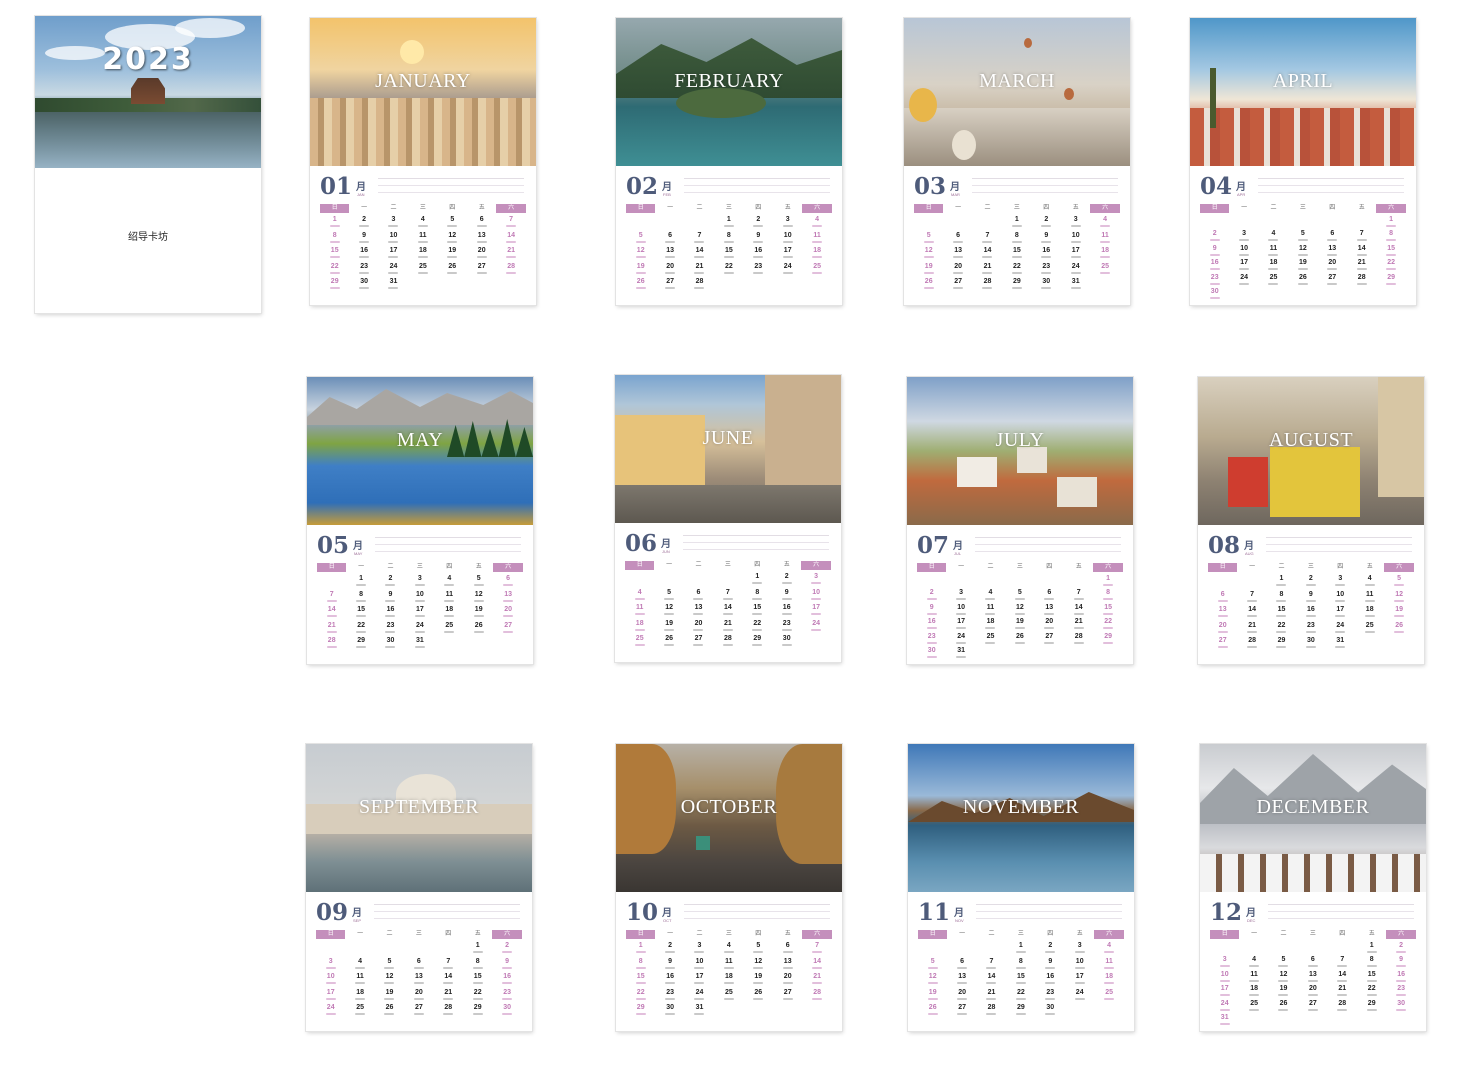 Image resolution: width=1460 pixels, height=1089 pixels. What do you see at coordinates (419, 583) in the screenshot?
I see `day-cell: 3` at bounding box center [419, 583].